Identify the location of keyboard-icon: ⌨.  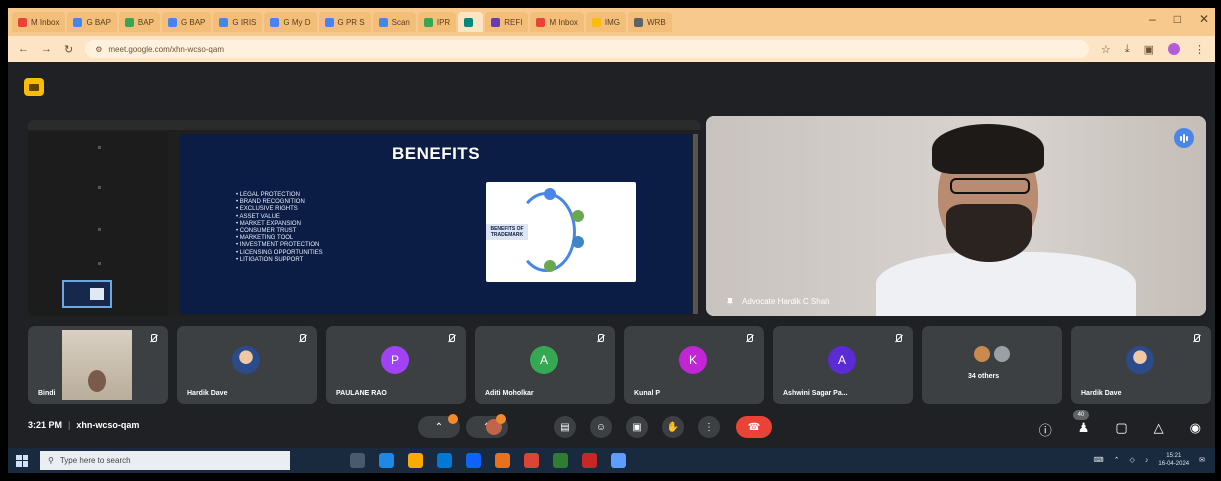
(1099, 460).